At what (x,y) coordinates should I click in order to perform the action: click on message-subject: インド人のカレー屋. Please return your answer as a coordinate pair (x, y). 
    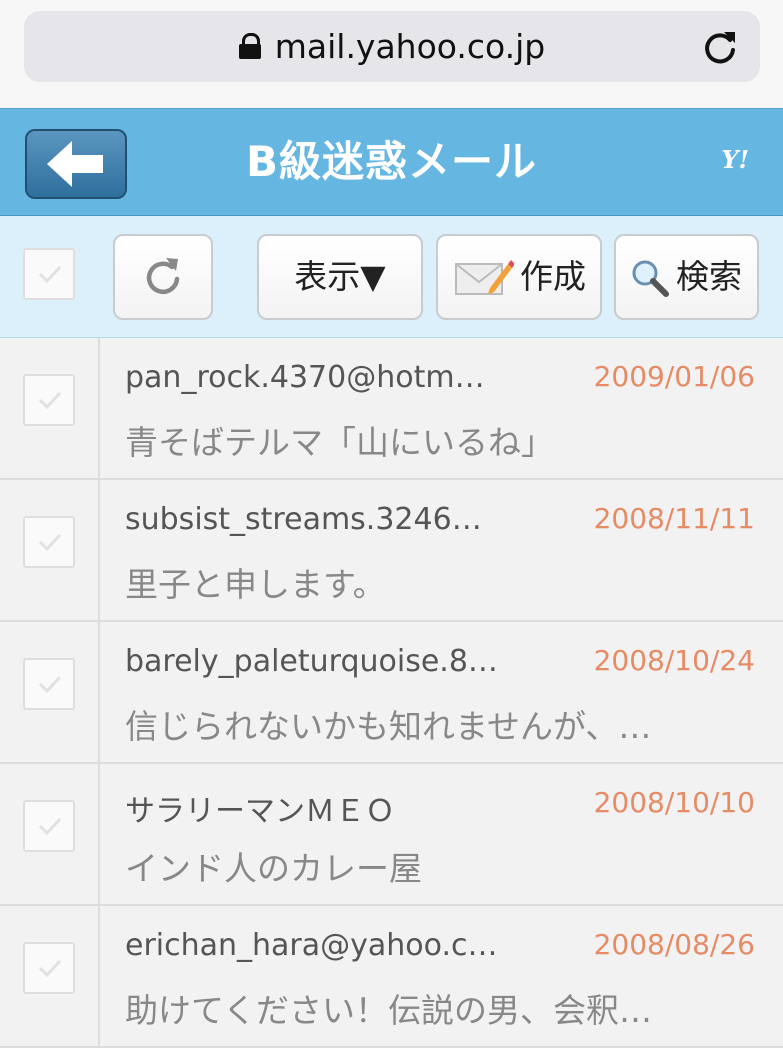
    Looking at the image, I should click on (273, 868).